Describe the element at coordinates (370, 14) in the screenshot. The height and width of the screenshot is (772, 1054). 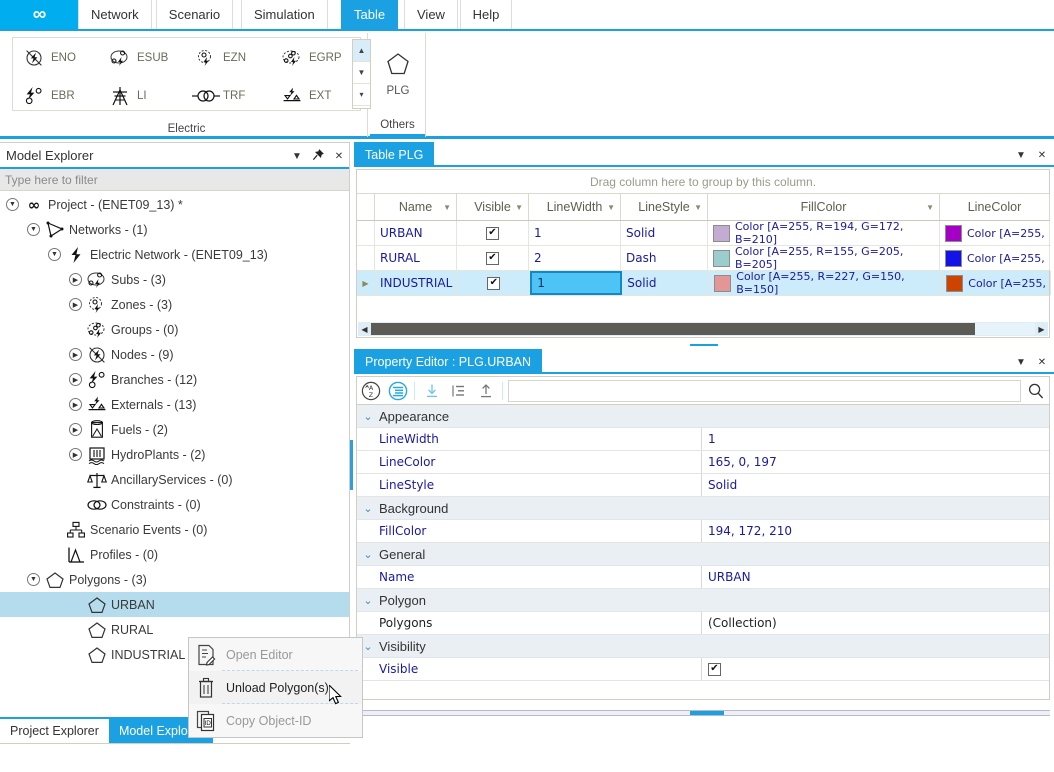
I see `ribbon-tab-table: Table` at that location.